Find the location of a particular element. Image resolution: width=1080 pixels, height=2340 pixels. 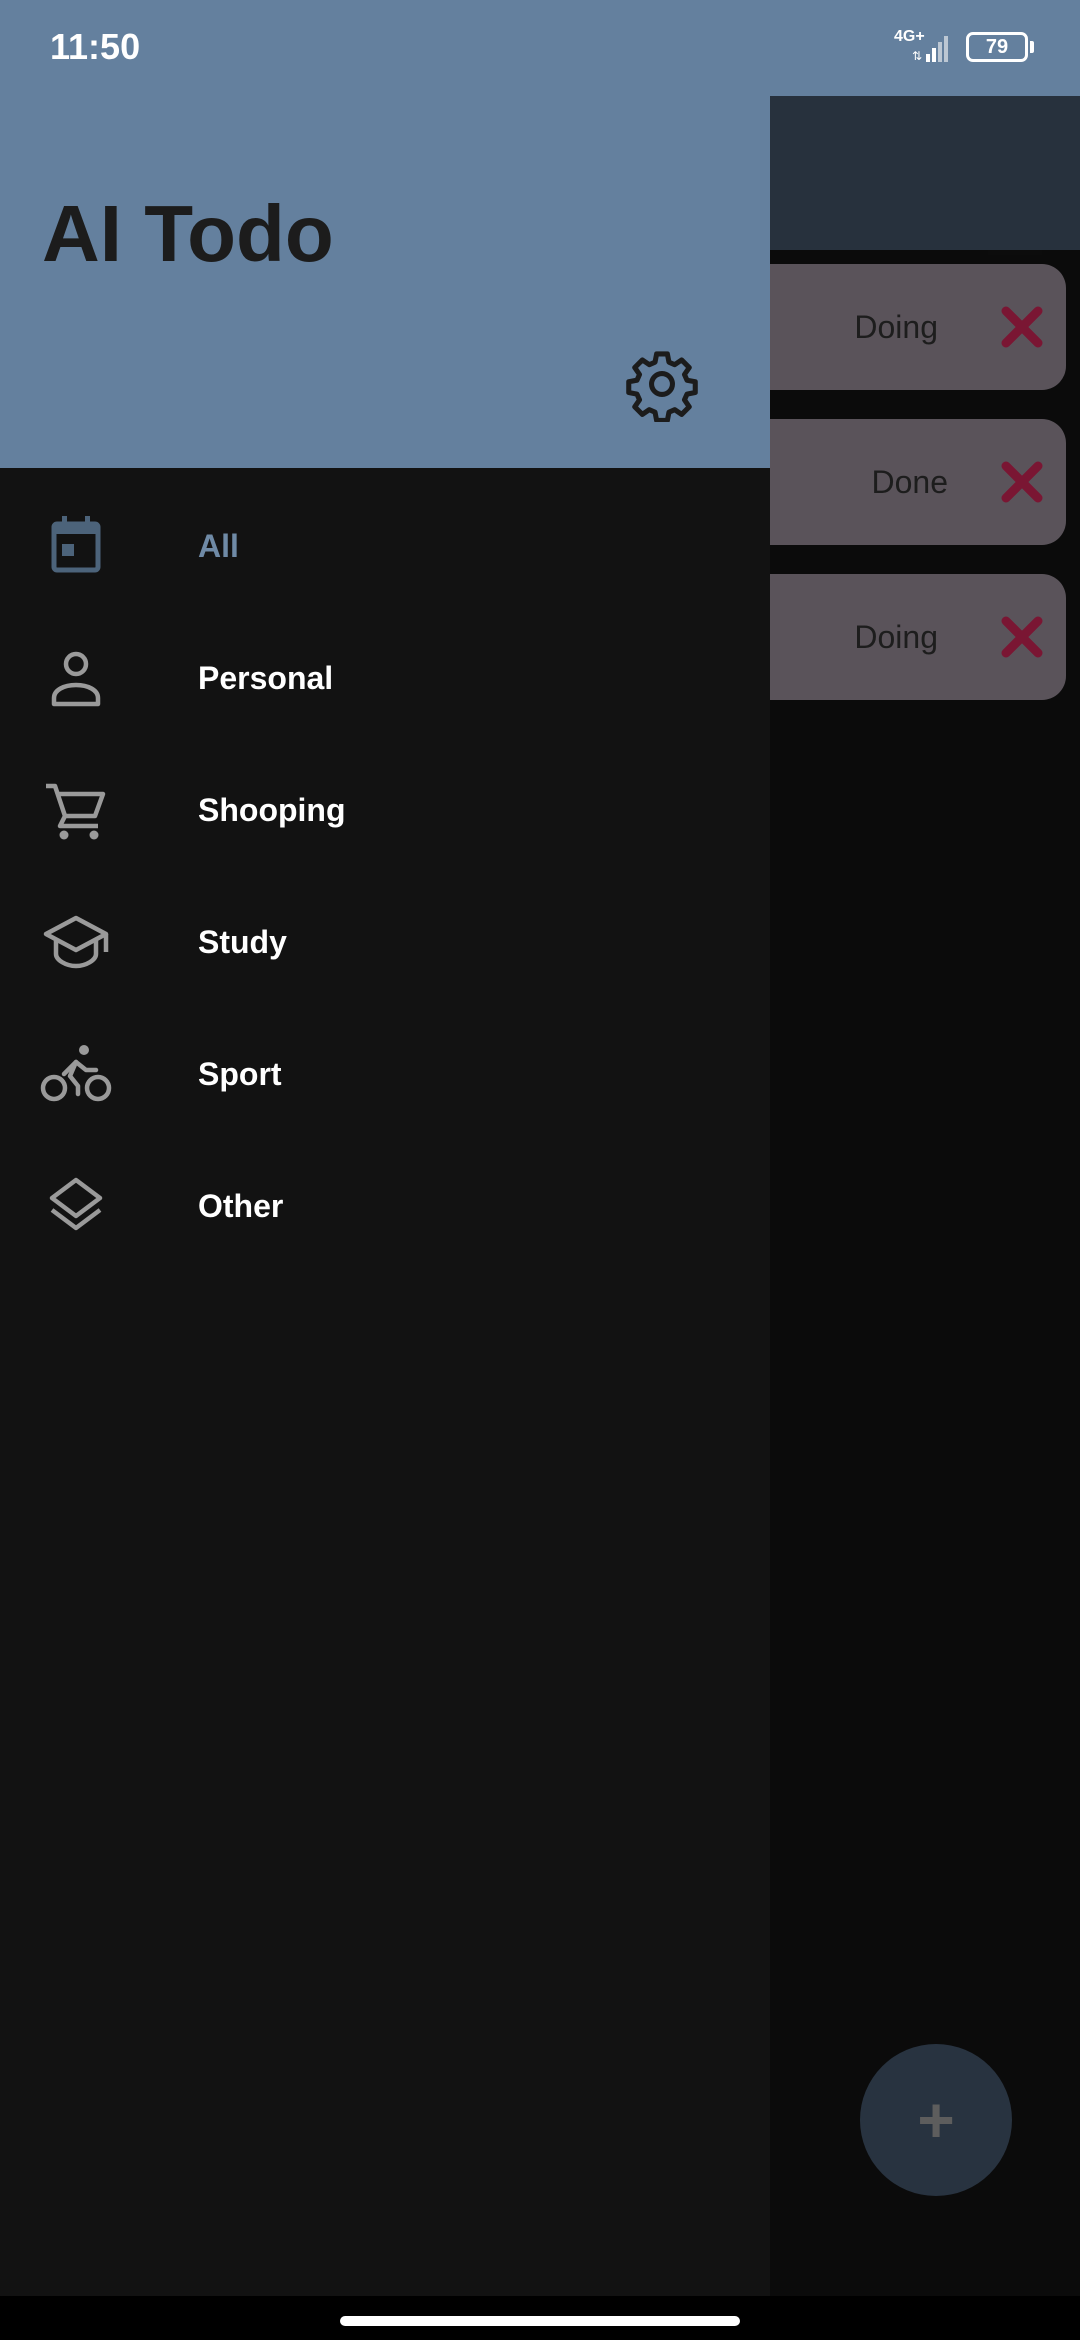

drawer-item-sport: Sport is located at coordinates (385, 1074).